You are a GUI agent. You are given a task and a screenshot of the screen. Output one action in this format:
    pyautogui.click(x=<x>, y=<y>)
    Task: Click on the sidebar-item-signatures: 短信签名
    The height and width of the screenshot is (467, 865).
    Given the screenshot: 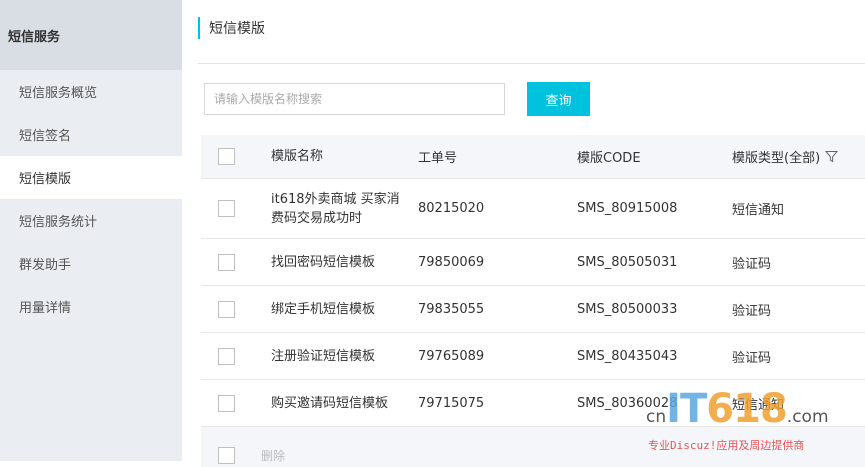 What is the action you would take?
    pyautogui.click(x=91, y=134)
    